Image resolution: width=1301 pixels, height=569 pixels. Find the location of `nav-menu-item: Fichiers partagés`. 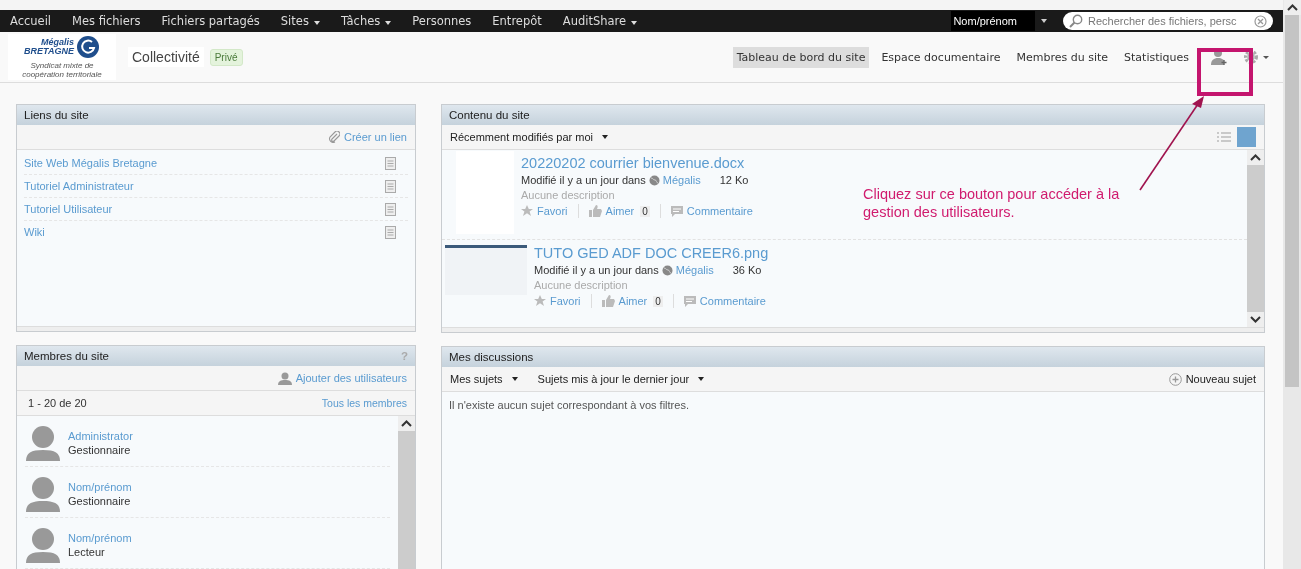

nav-menu-item: Fichiers partagés is located at coordinates (210, 21).